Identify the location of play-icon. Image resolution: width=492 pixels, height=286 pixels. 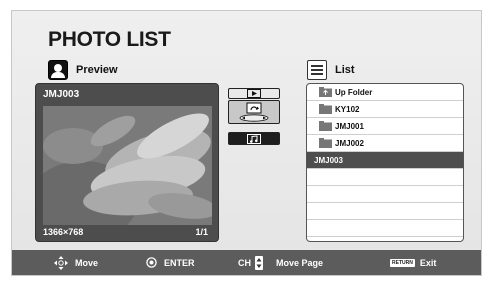
(254, 93).